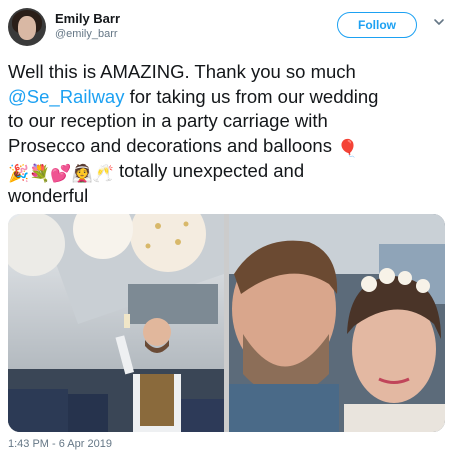 This screenshot has height=456, width=453. I want to click on avatar-face, so click(27, 28).